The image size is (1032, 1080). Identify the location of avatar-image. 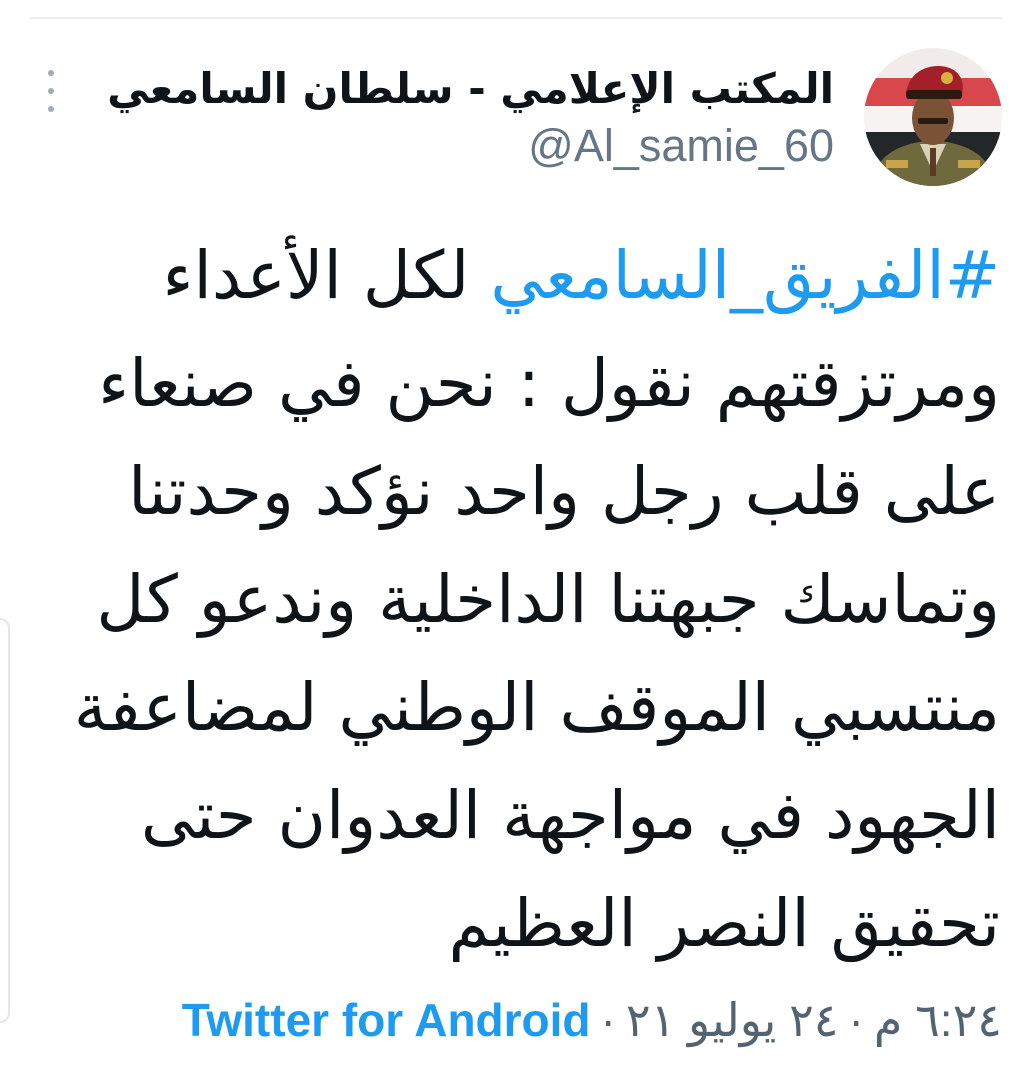
(933, 117).